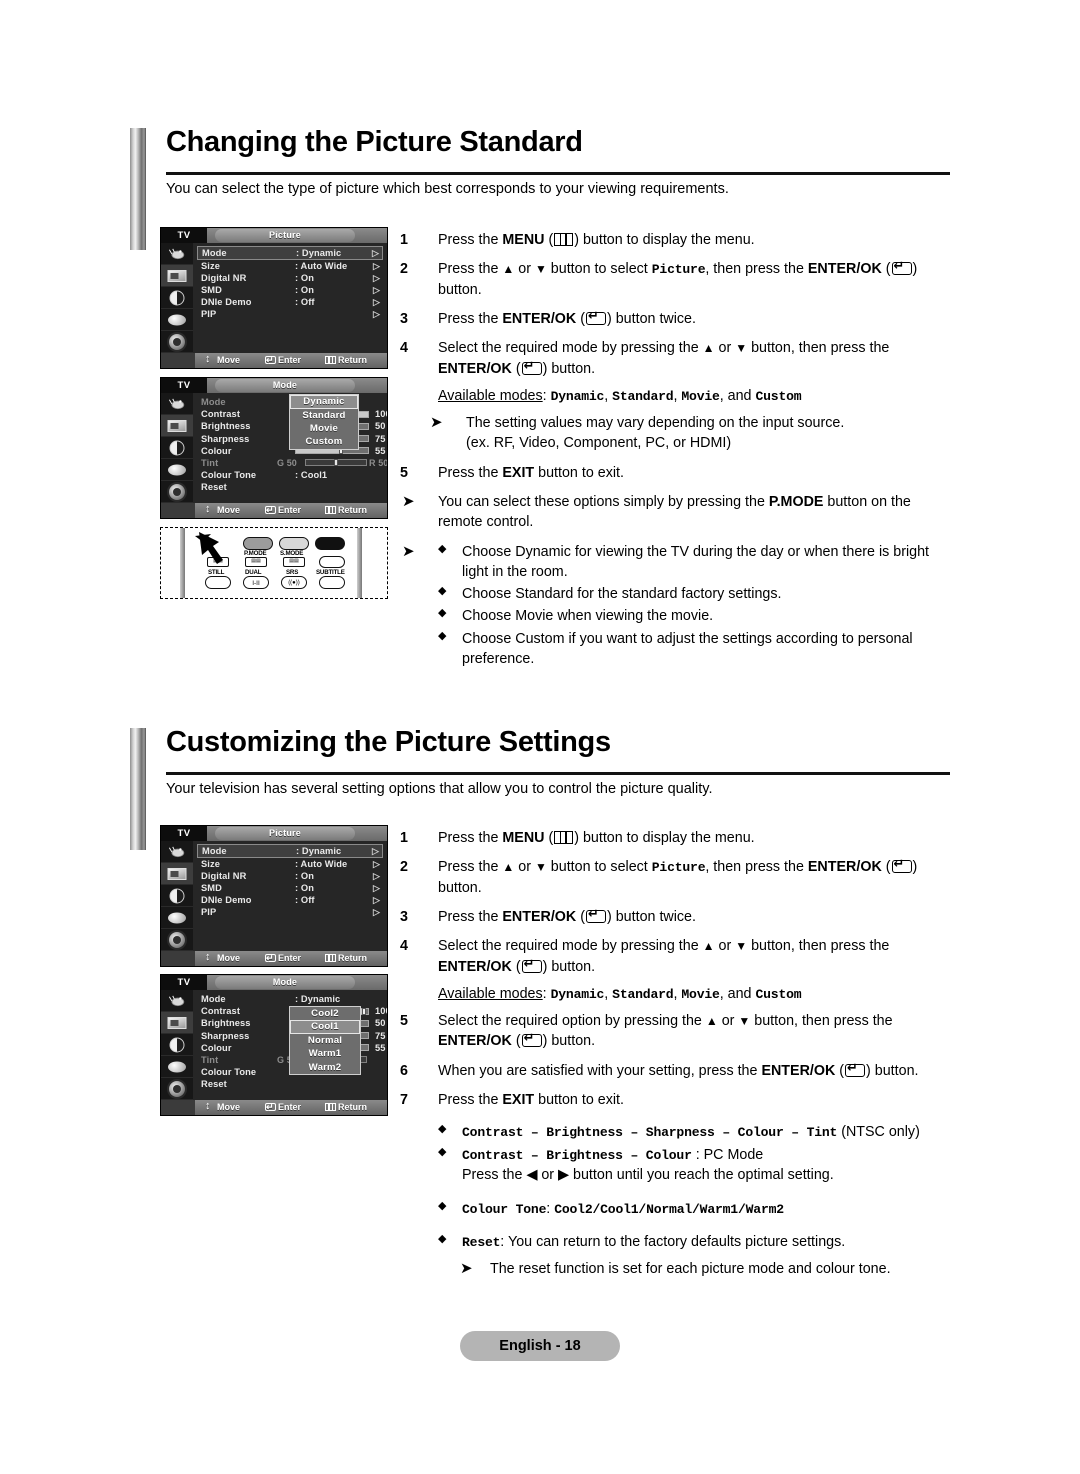  What do you see at coordinates (332, 562) in the screenshot?
I see `subtitle-top-button` at bounding box center [332, 562].